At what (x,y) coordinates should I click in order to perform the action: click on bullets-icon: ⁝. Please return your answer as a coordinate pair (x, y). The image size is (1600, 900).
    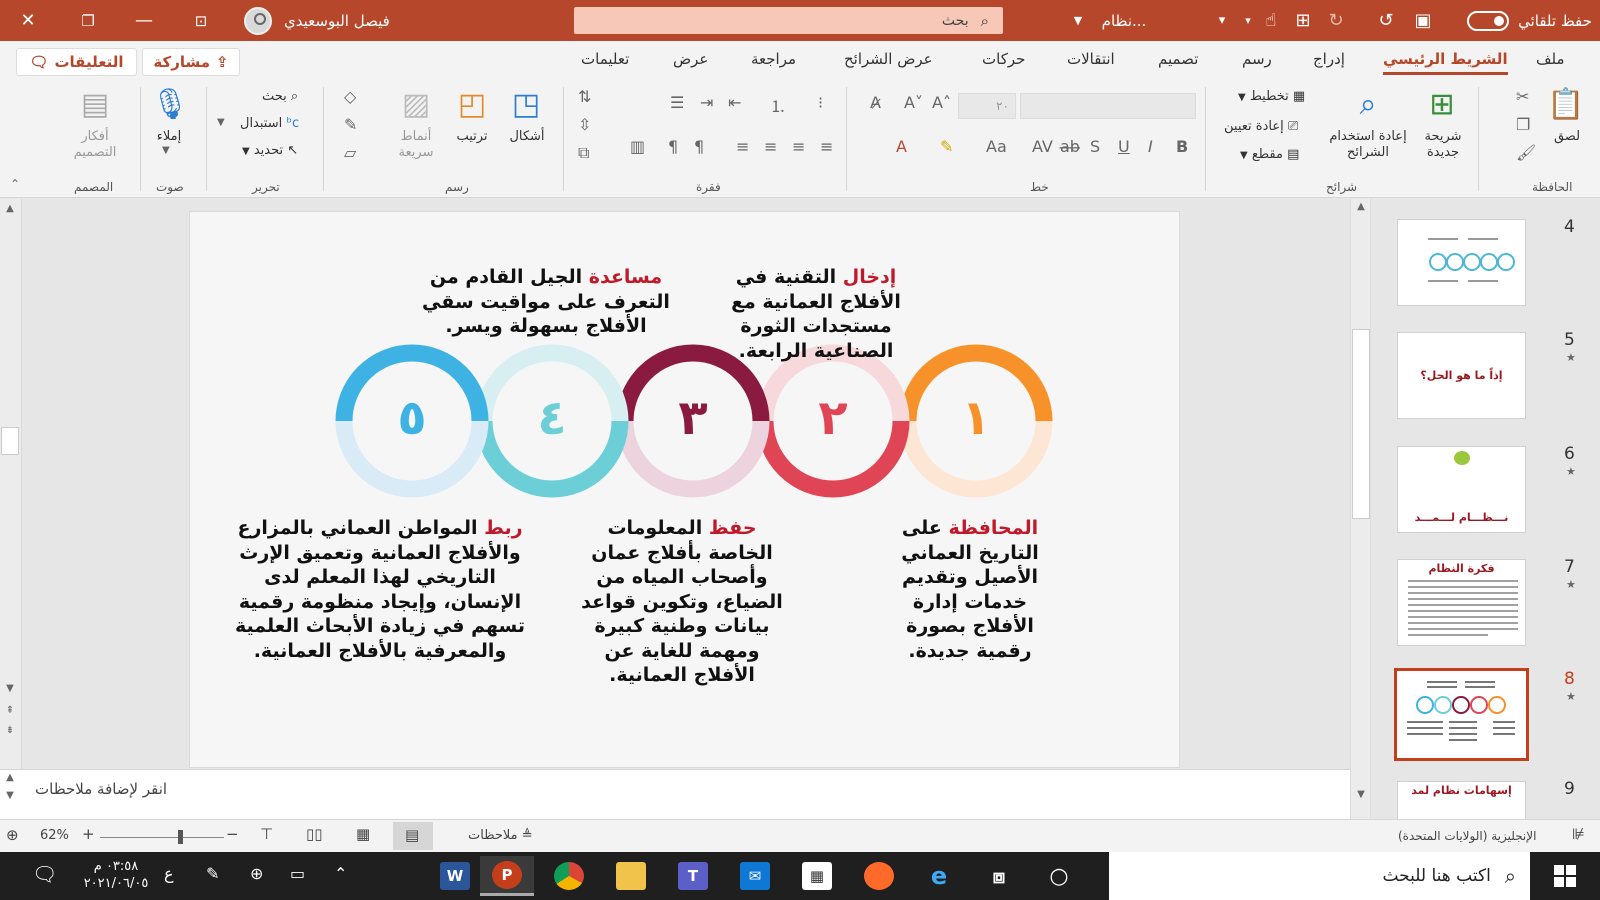
    Looking at the image, I should click on (820, 102).